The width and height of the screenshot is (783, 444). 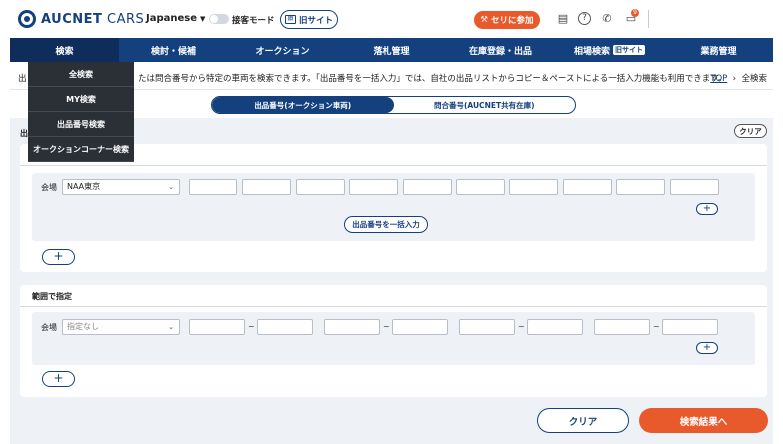 I want to click on old-site-label: 旧サイト, so click(x=315, y=20).